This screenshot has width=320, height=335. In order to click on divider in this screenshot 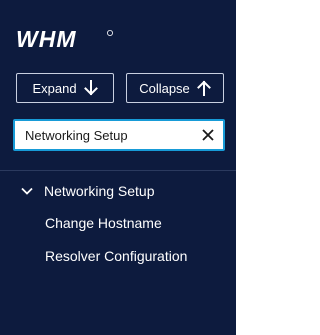, I will do `click(118, 170)`.